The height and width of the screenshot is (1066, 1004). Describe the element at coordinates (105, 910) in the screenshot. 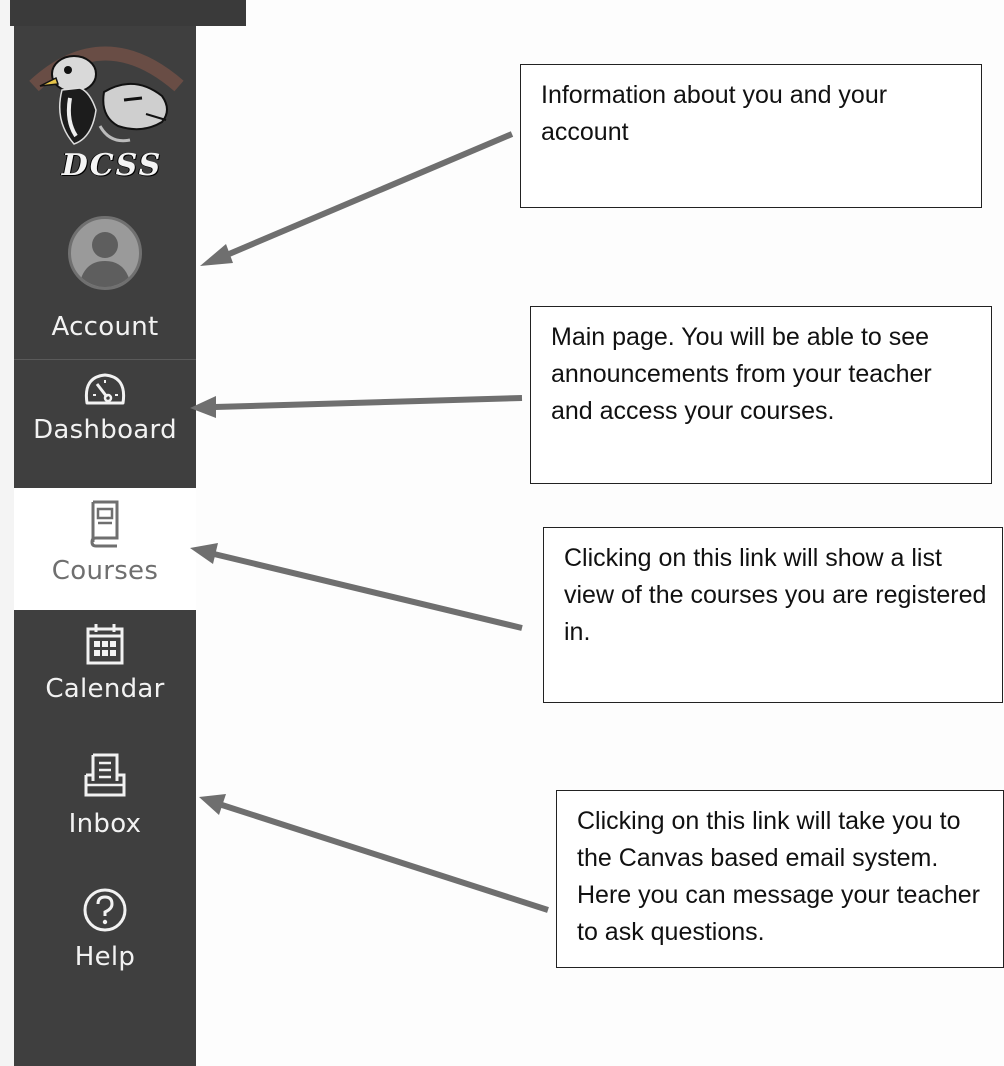

I see `help-icon` at that location.